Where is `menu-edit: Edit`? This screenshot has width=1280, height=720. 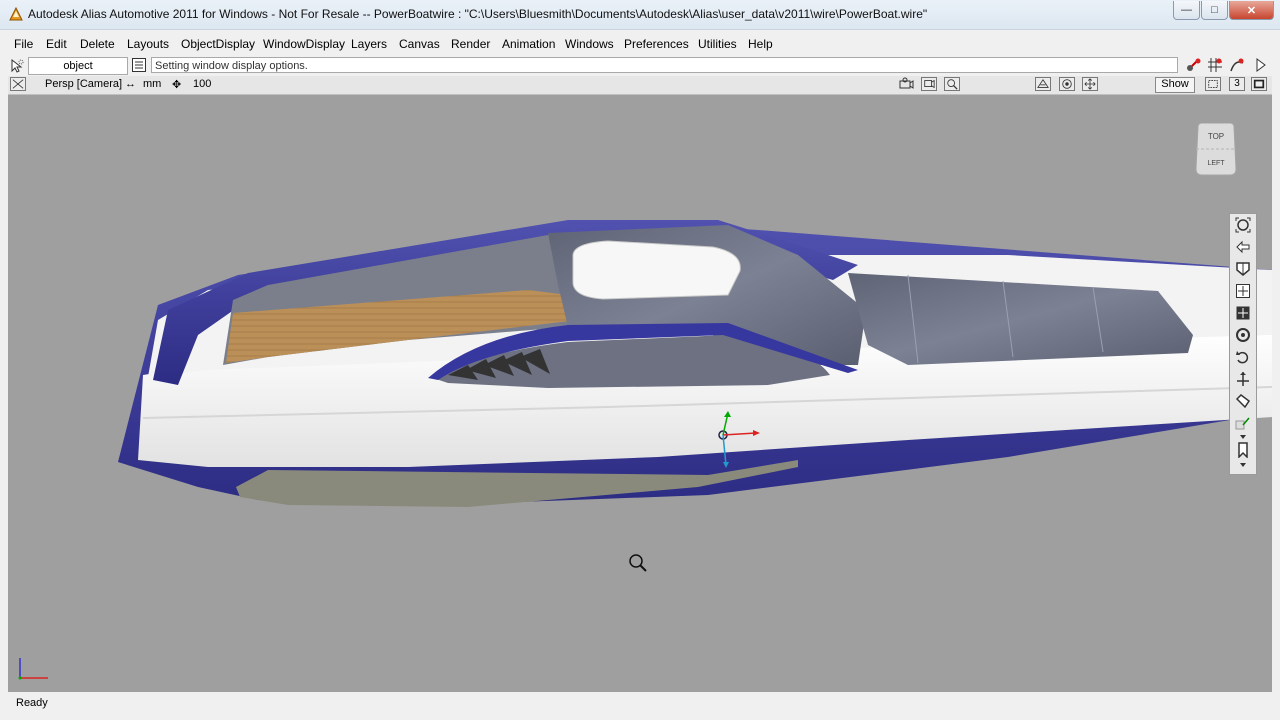
menu-edit: Edit is located at coordinates (56, 44).